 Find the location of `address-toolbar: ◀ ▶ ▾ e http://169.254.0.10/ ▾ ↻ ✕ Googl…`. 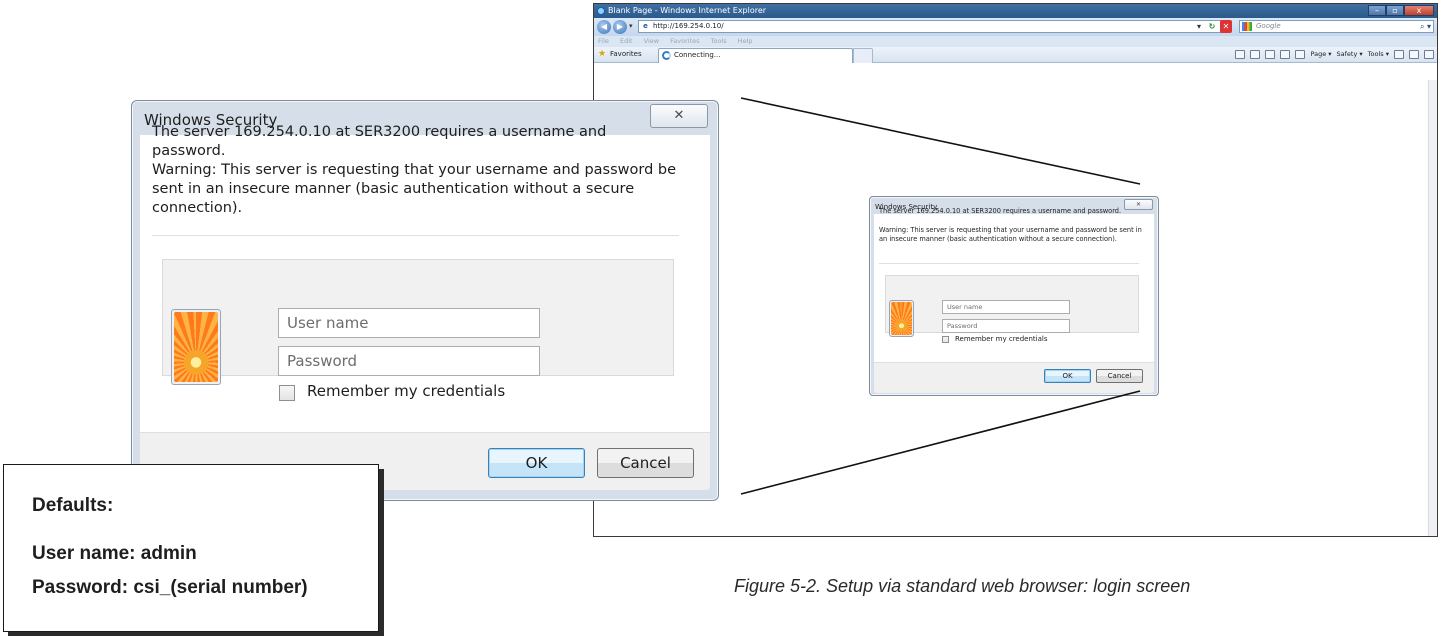

address-toolbar: ◀ ▶ ▾ e http://169.254.0.10/ ▾ ↻ ✕ Googl… is located at coordinates (1015, 27).